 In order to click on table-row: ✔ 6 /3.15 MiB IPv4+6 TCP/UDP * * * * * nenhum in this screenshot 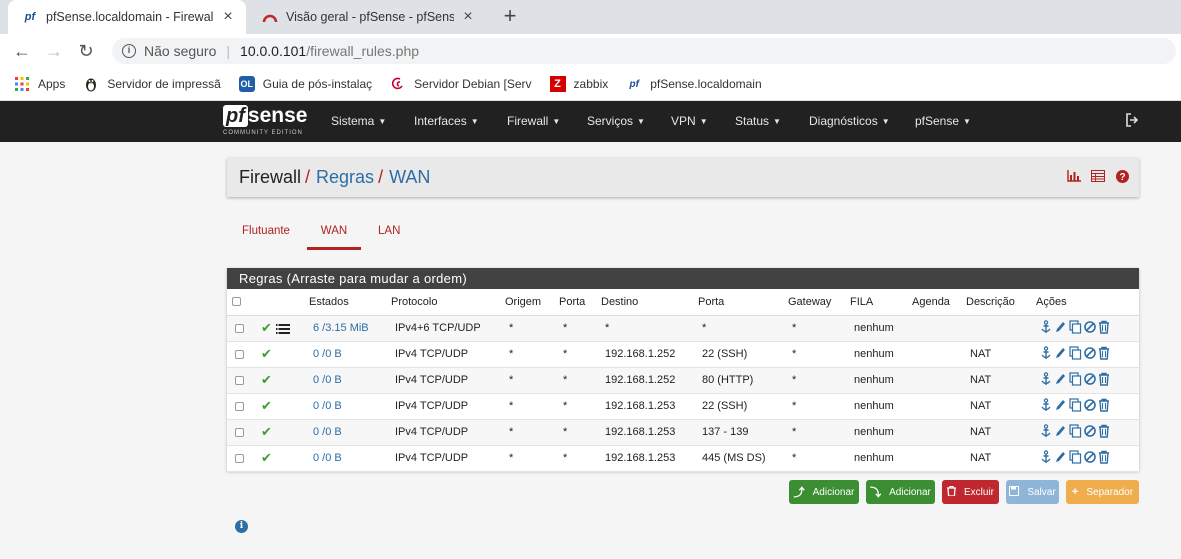, I will do `click(683, 328)`.